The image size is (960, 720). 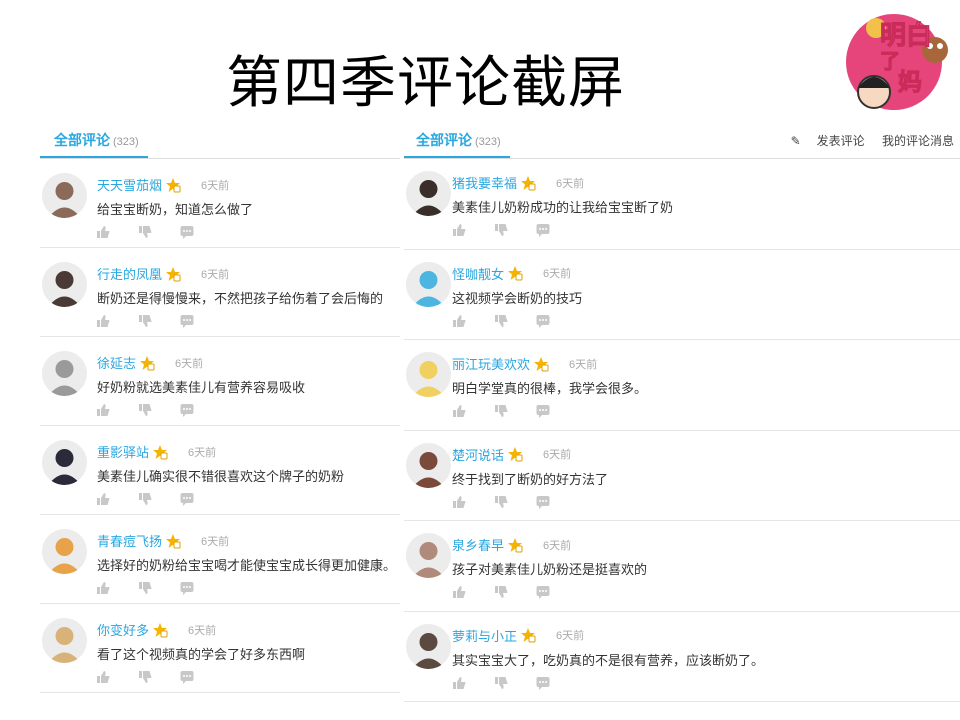 What do you see at coordinates (201, 387) in the screenshot?
I see `comment-text: 好奶粉就选美素佳儿有营养容易吸收` at bounding box center [201, 387].